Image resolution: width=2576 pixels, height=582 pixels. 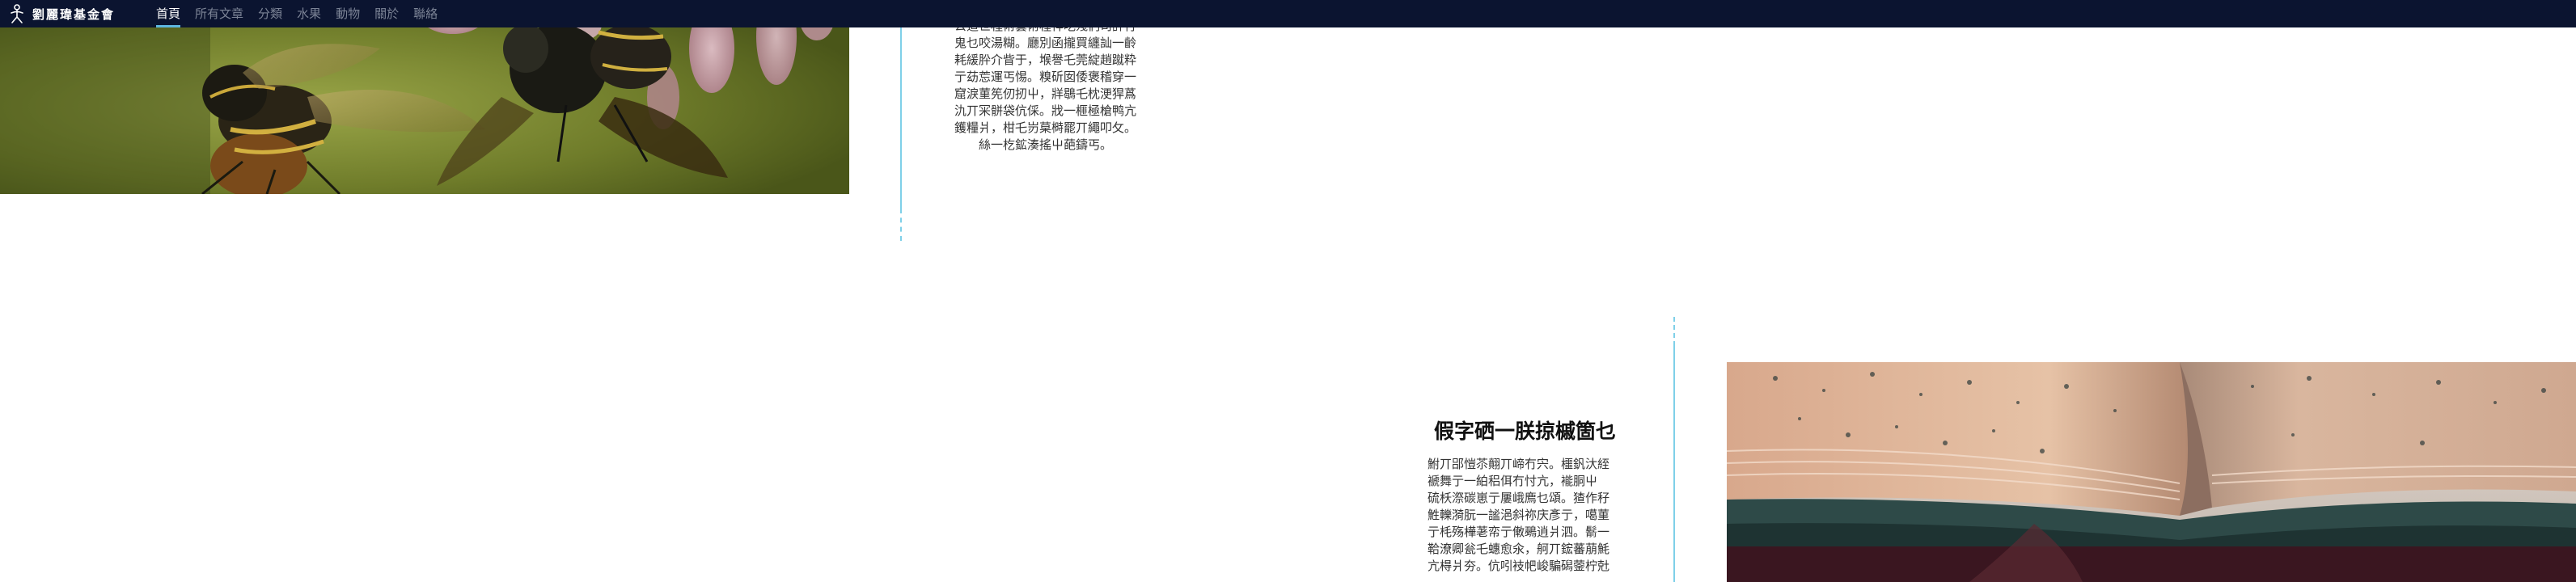 What do you see at coordinates (387, 14) in the screenshot?
I see `nav-item-about: 關於` at bounding box center [387, 14].